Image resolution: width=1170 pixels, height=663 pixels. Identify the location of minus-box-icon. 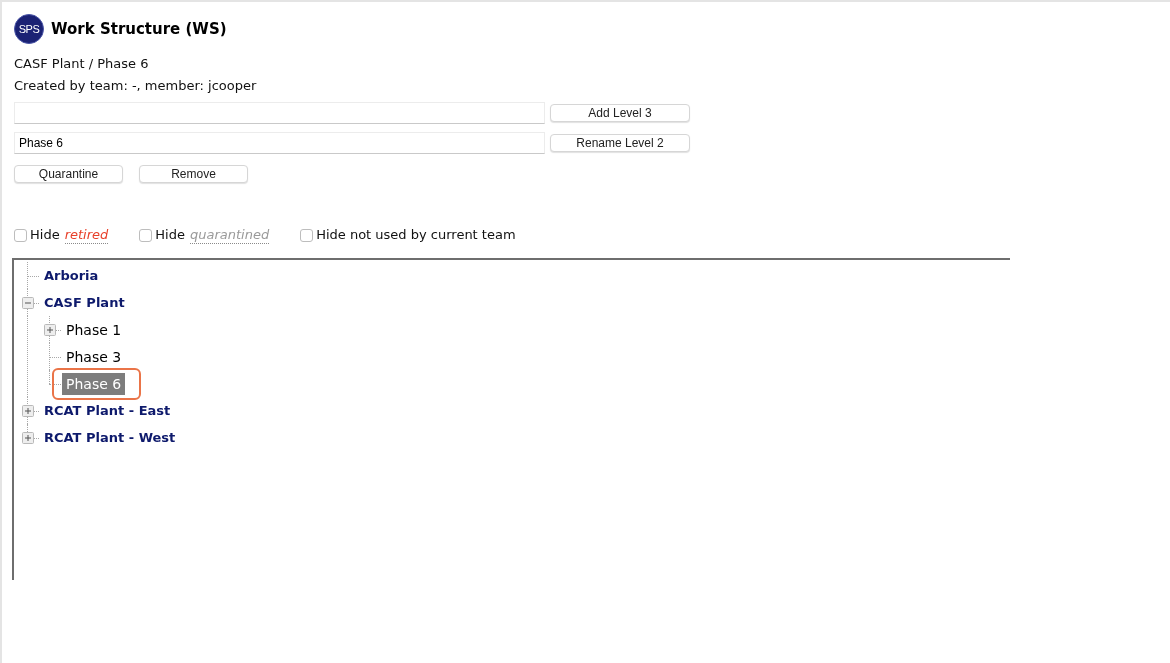
(28, 302).